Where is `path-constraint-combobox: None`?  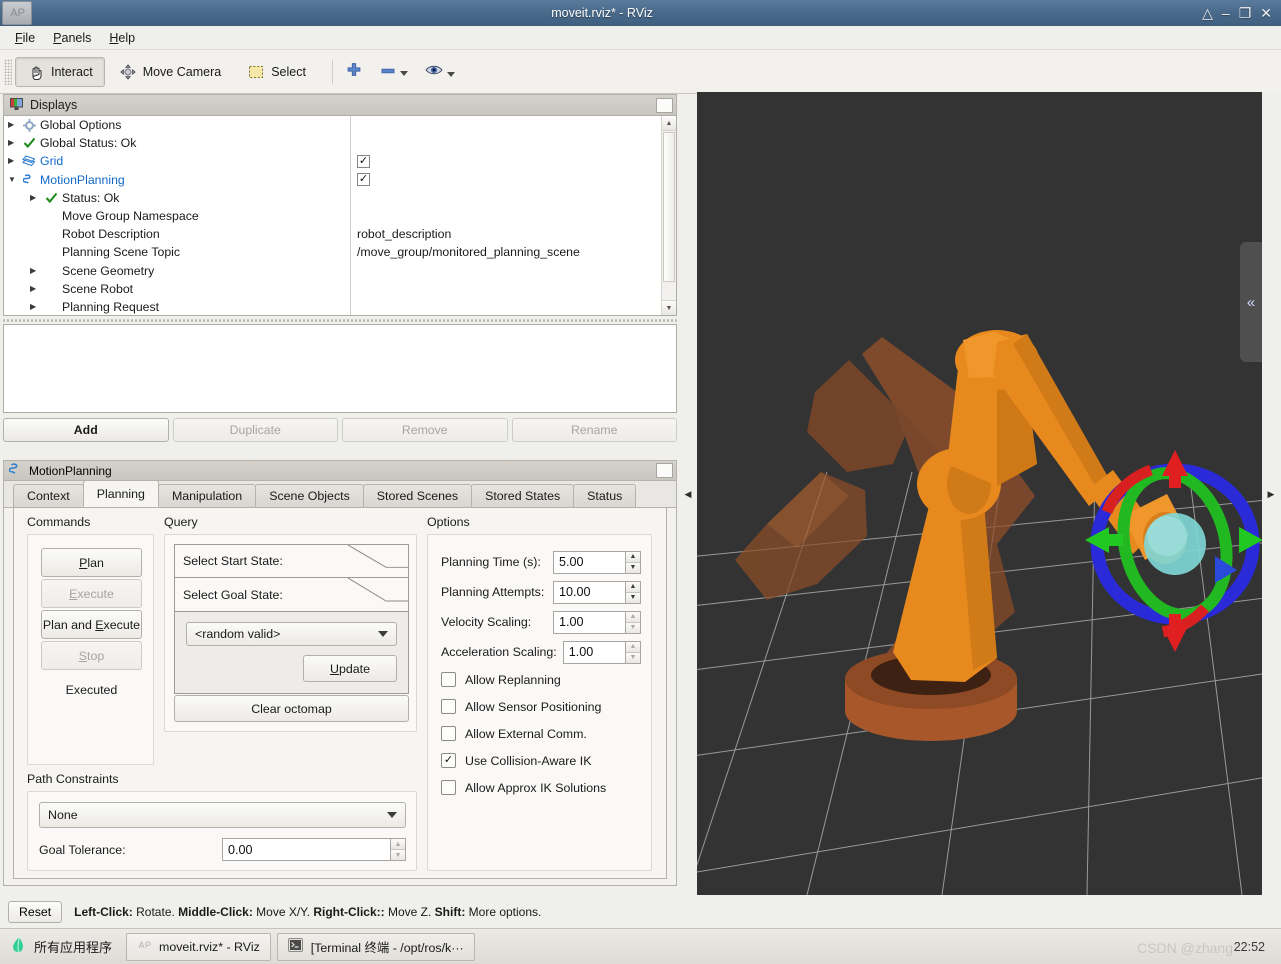
path-constraint-combobox: None is located at coordinates (222, 815).